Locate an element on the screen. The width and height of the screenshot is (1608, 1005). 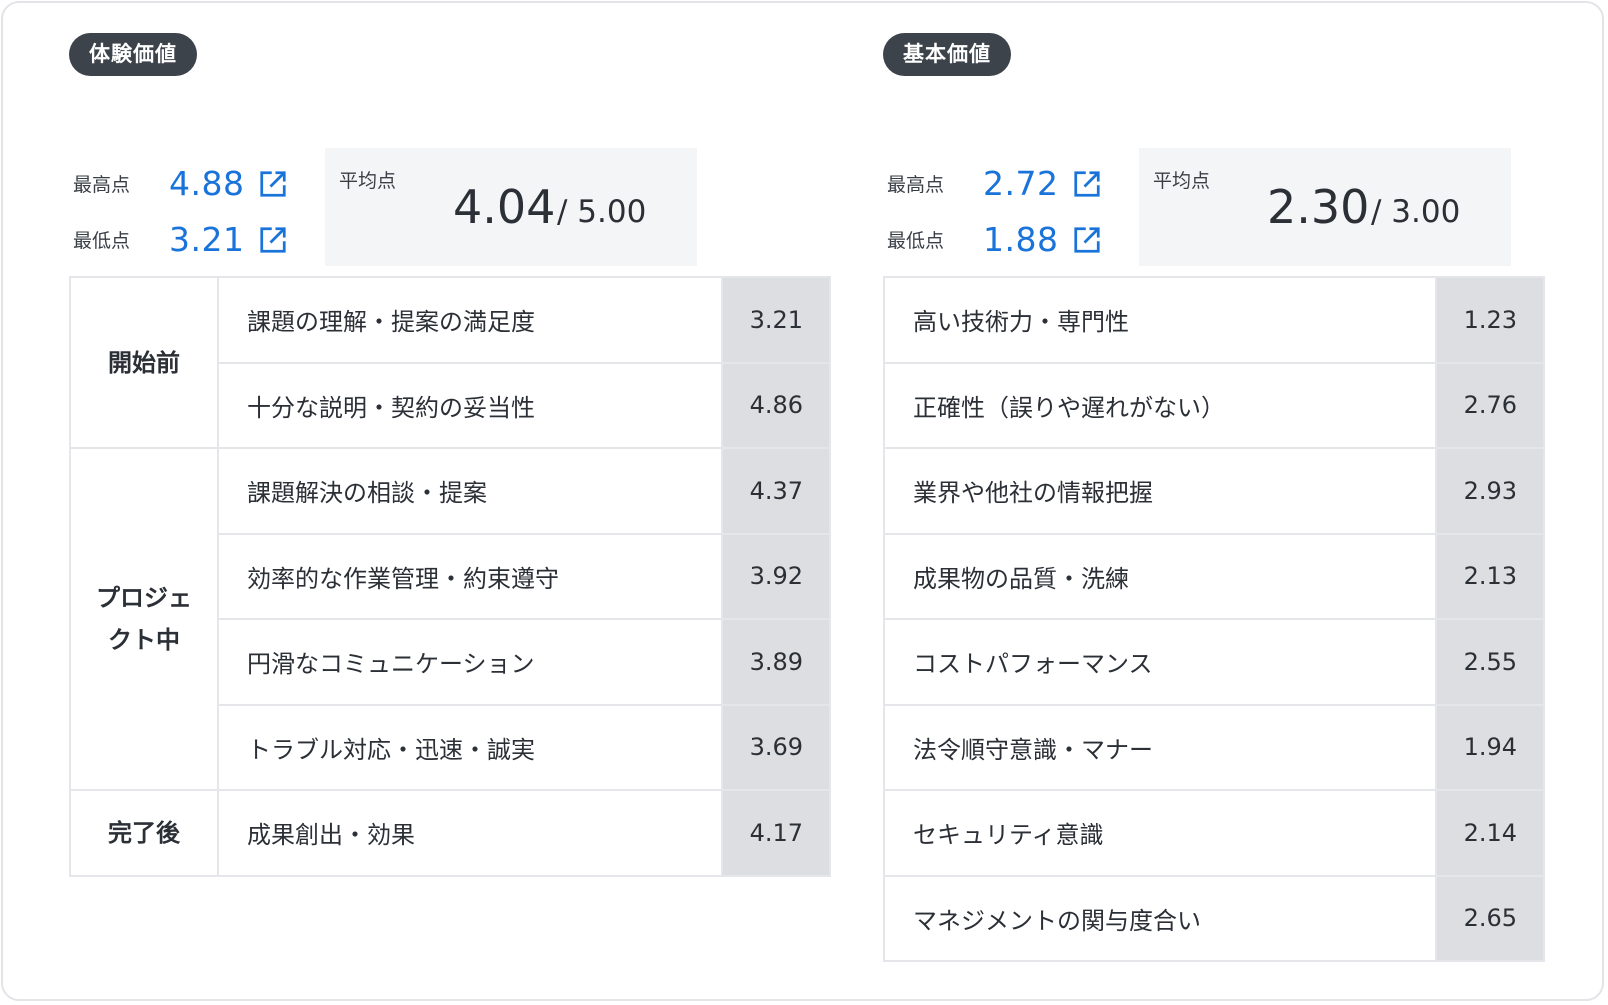
min-score-row: 最低点 3.21 is located at coordinates (180, 239).